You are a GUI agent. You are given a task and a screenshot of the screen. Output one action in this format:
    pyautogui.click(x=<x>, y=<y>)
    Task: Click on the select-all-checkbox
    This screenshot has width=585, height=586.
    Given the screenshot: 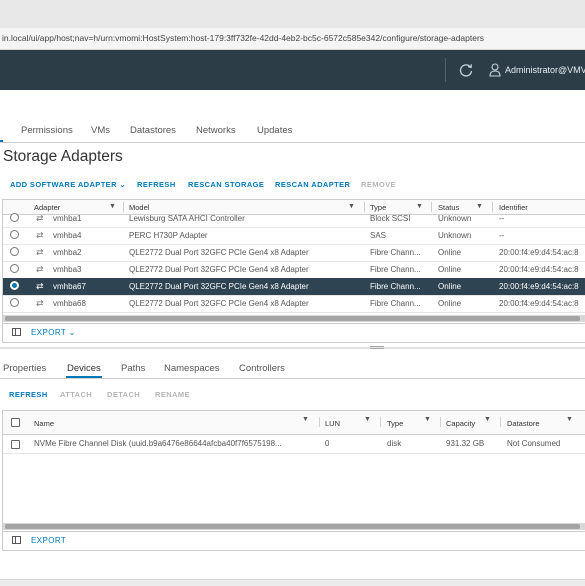 What is the action you would take?
    pyautogui.click(x=15, y=422)
    